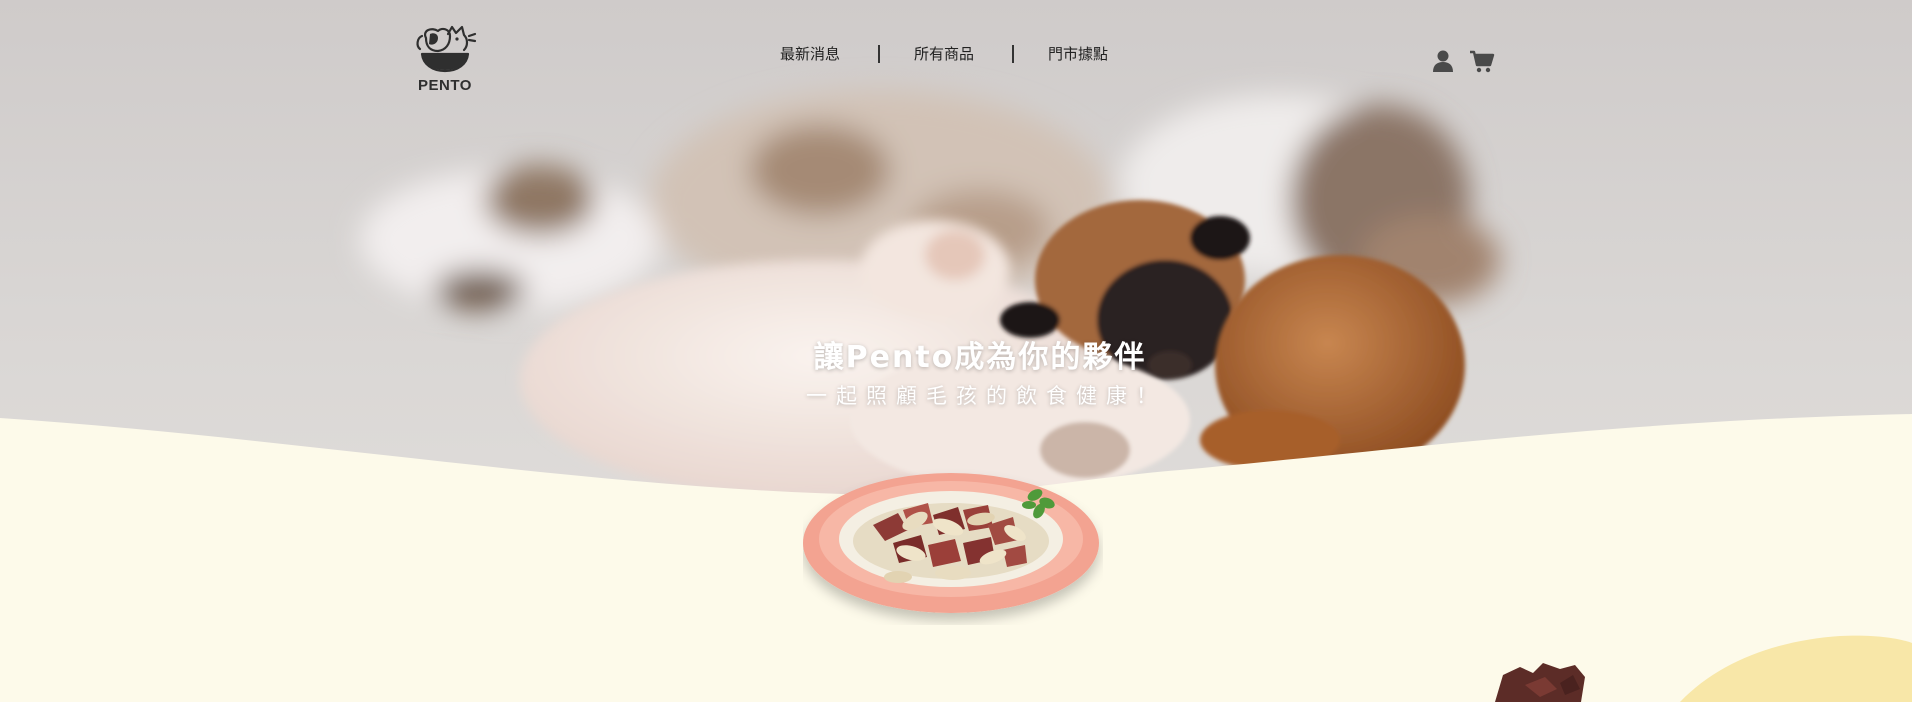 The height and width of the screenshot is (702, 1912). What do you see at coordinates (980, 357) in the screenshot?
I see `hero-headline-text: 讓Pento成為你的夥伴` at bounding box center [980, 357].